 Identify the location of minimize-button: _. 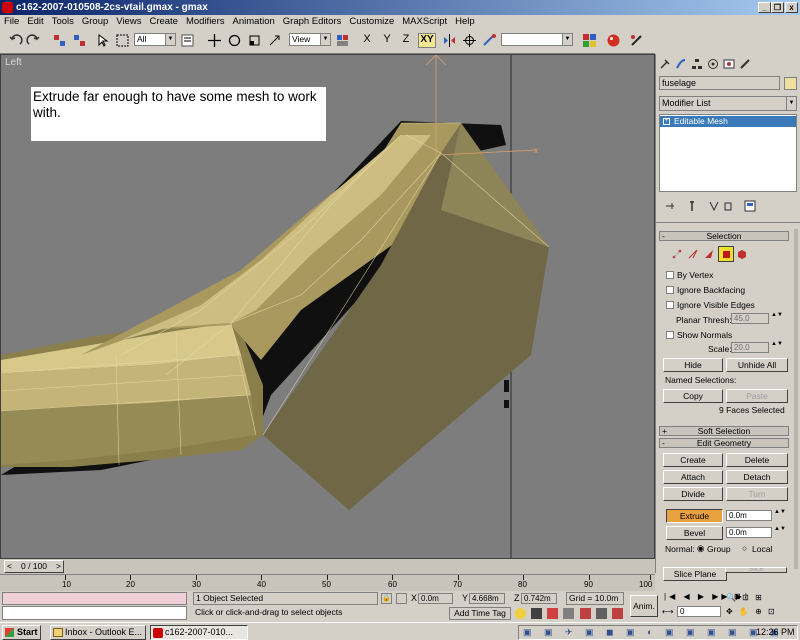
(764, 7).